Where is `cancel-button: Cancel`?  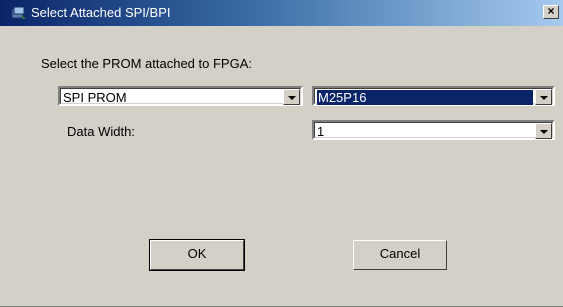 cancel-button: Cancel is located at coordinates (400, 255).